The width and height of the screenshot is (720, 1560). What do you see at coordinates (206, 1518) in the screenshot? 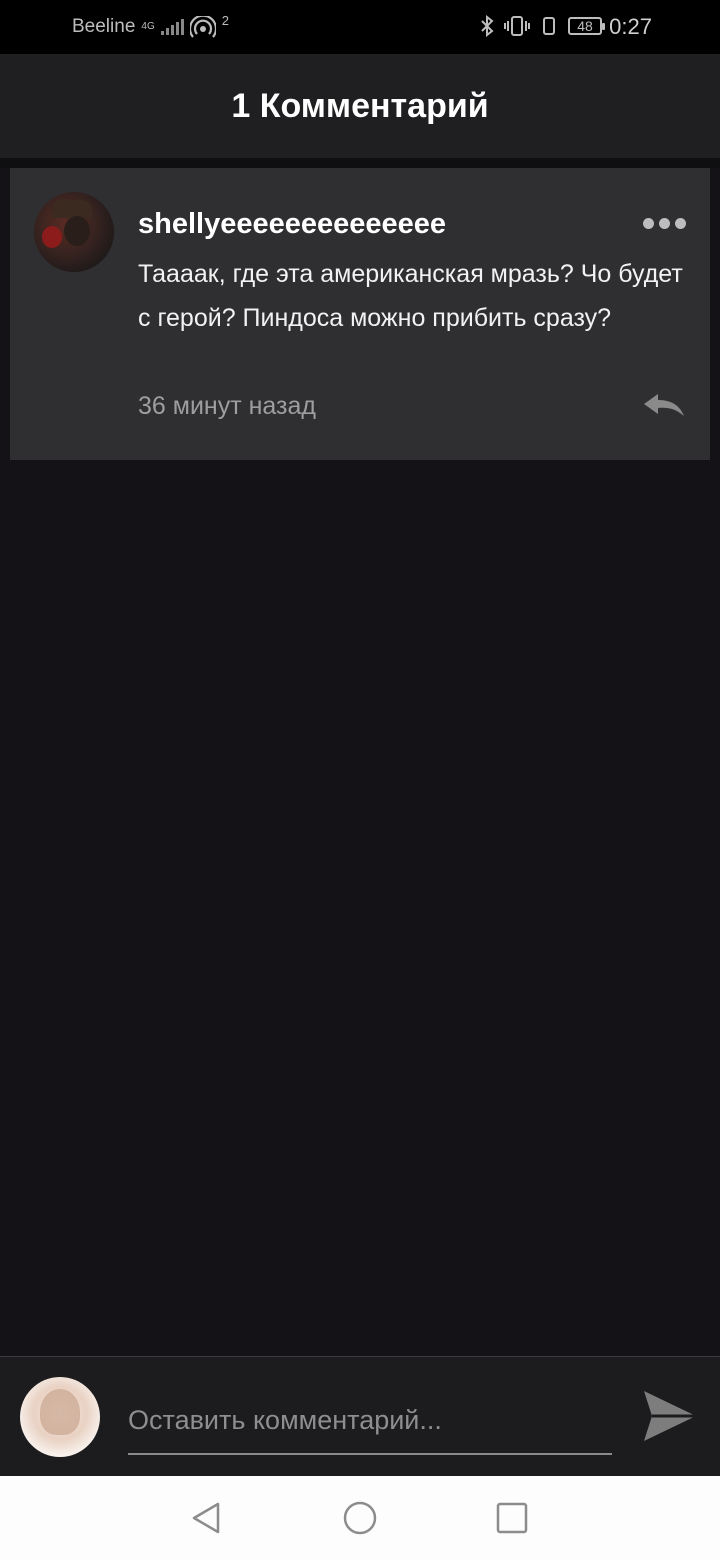
I see `back-triangle-icon` at bounding box center [206, 1518].